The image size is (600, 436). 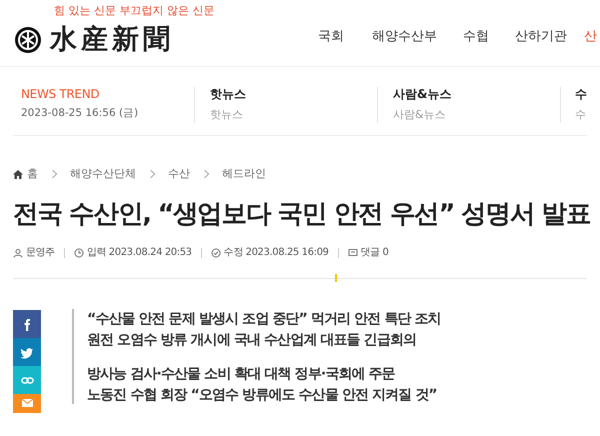 What do you see at coordinates (541, 37) in the screenshot?
I see `nav-link: 산하기관` at bounding box center [541, 37].